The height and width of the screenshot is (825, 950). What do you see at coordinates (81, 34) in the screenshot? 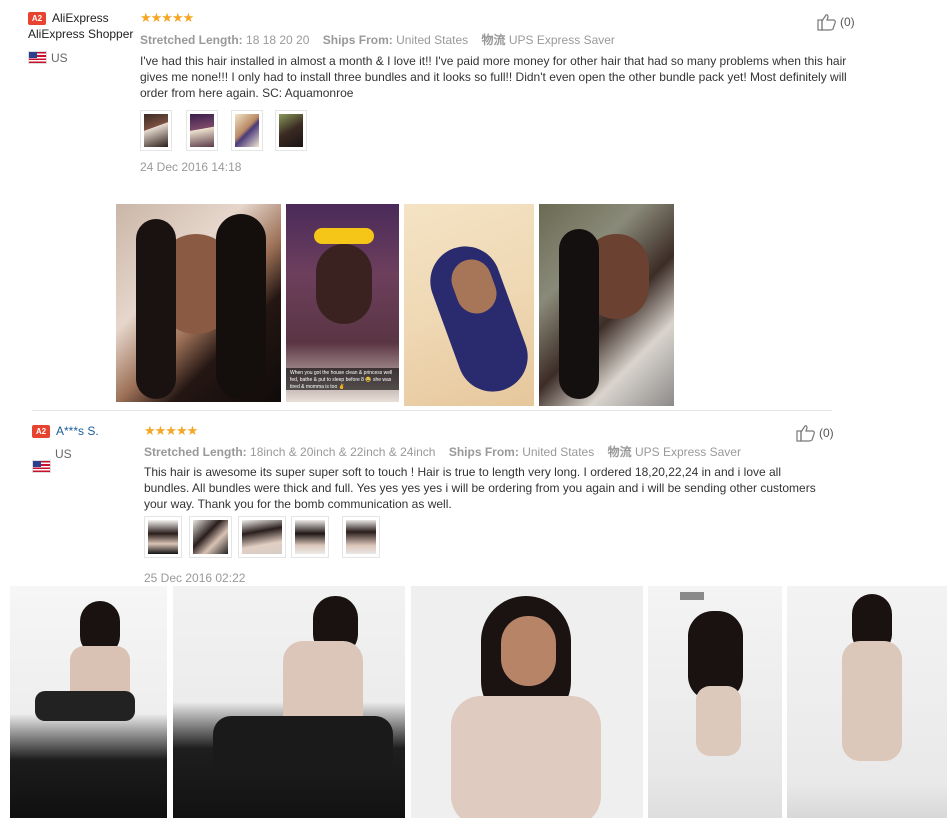
I see `reviewer-name: AliExpress Shopper` at bounding box center [81, 34].